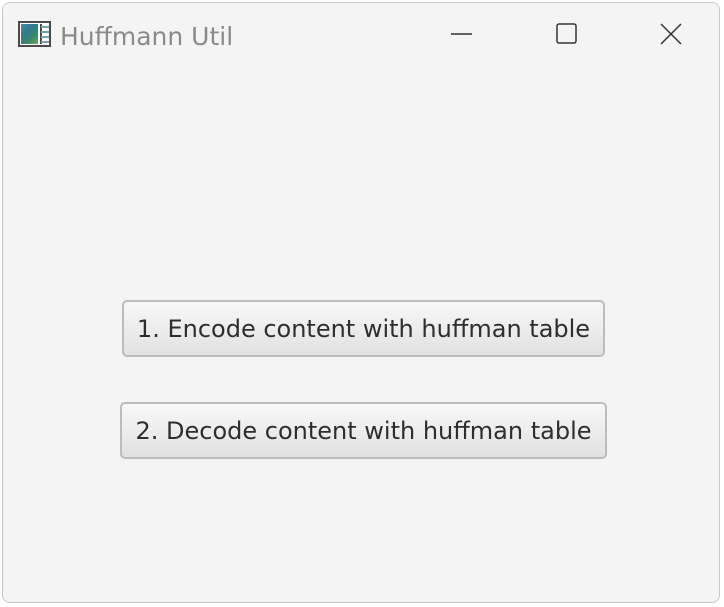 This screenshot has width=724, height=607. I want to click on maximize-icon, so click(566, 33).